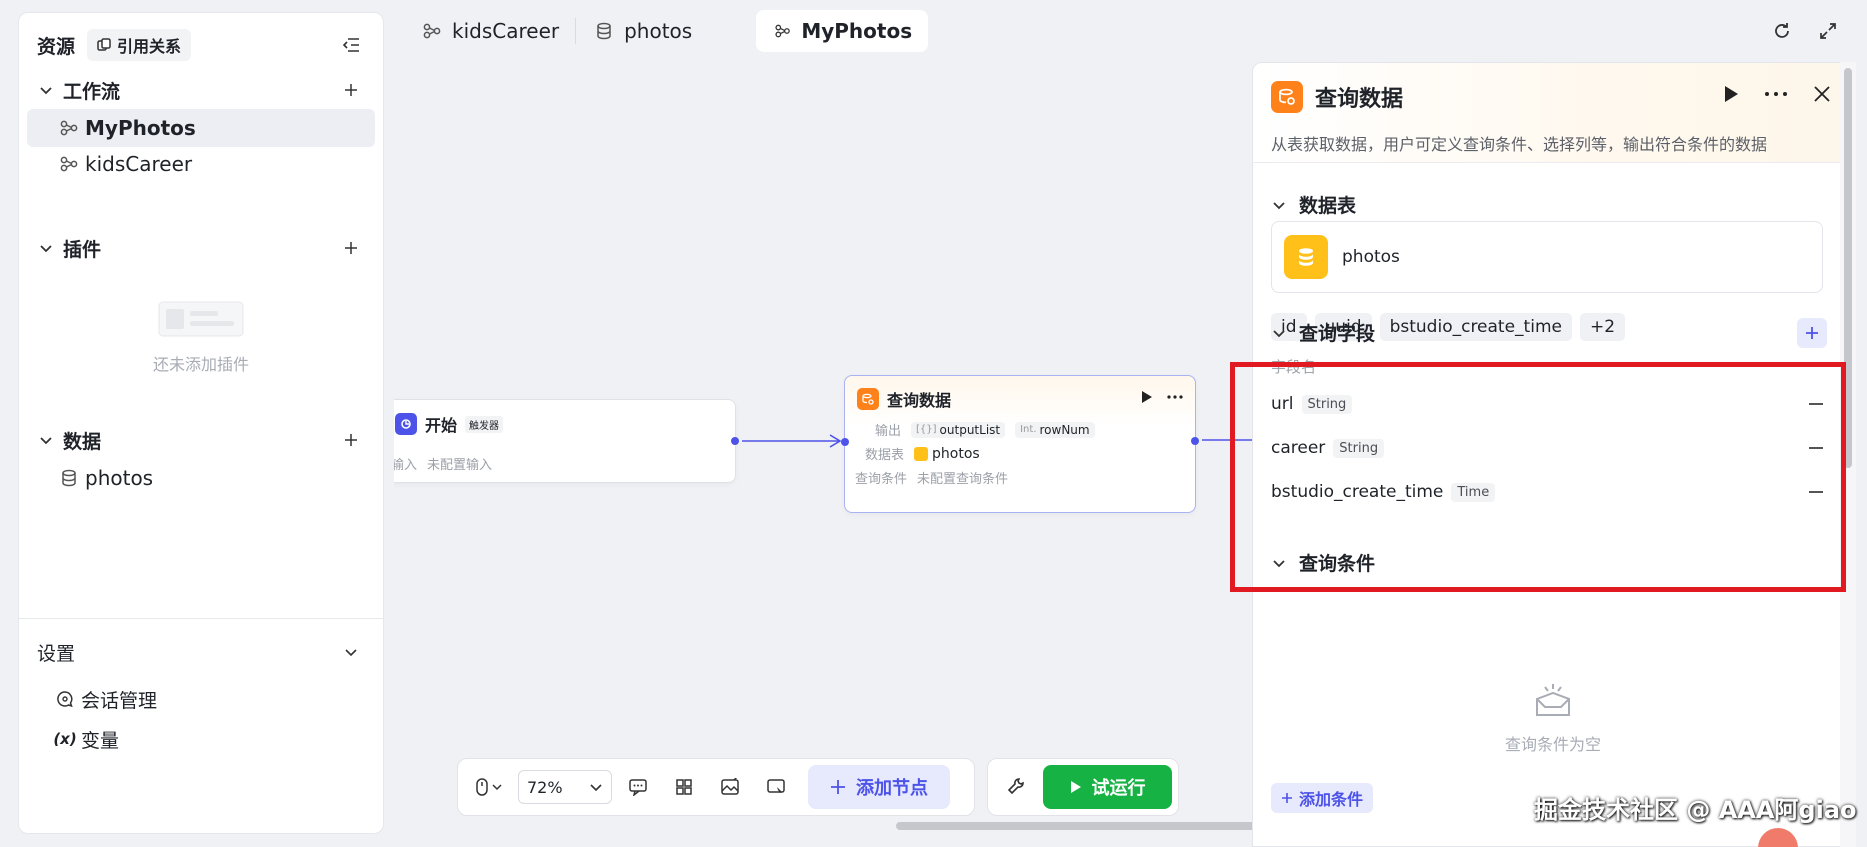 The width and height of the screenshot is (1867, 847). I want to click on add-condition-button: 添加条件, so click(1322, 798).